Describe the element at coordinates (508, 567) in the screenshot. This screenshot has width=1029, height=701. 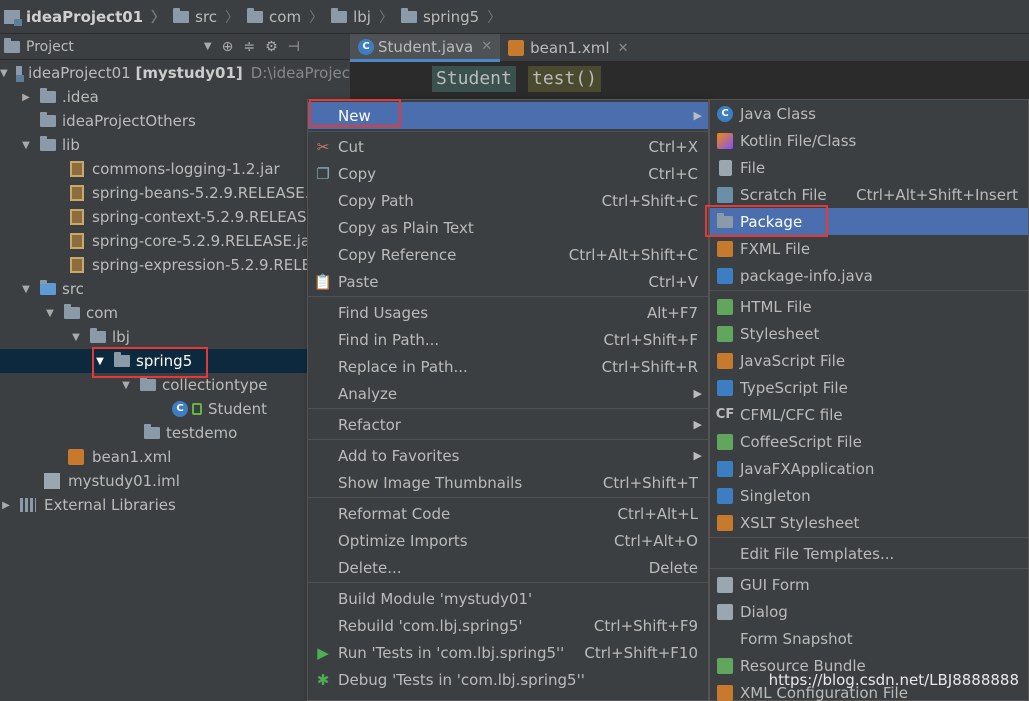
I see `menu-item-delete: Delete... Delete` at that location.